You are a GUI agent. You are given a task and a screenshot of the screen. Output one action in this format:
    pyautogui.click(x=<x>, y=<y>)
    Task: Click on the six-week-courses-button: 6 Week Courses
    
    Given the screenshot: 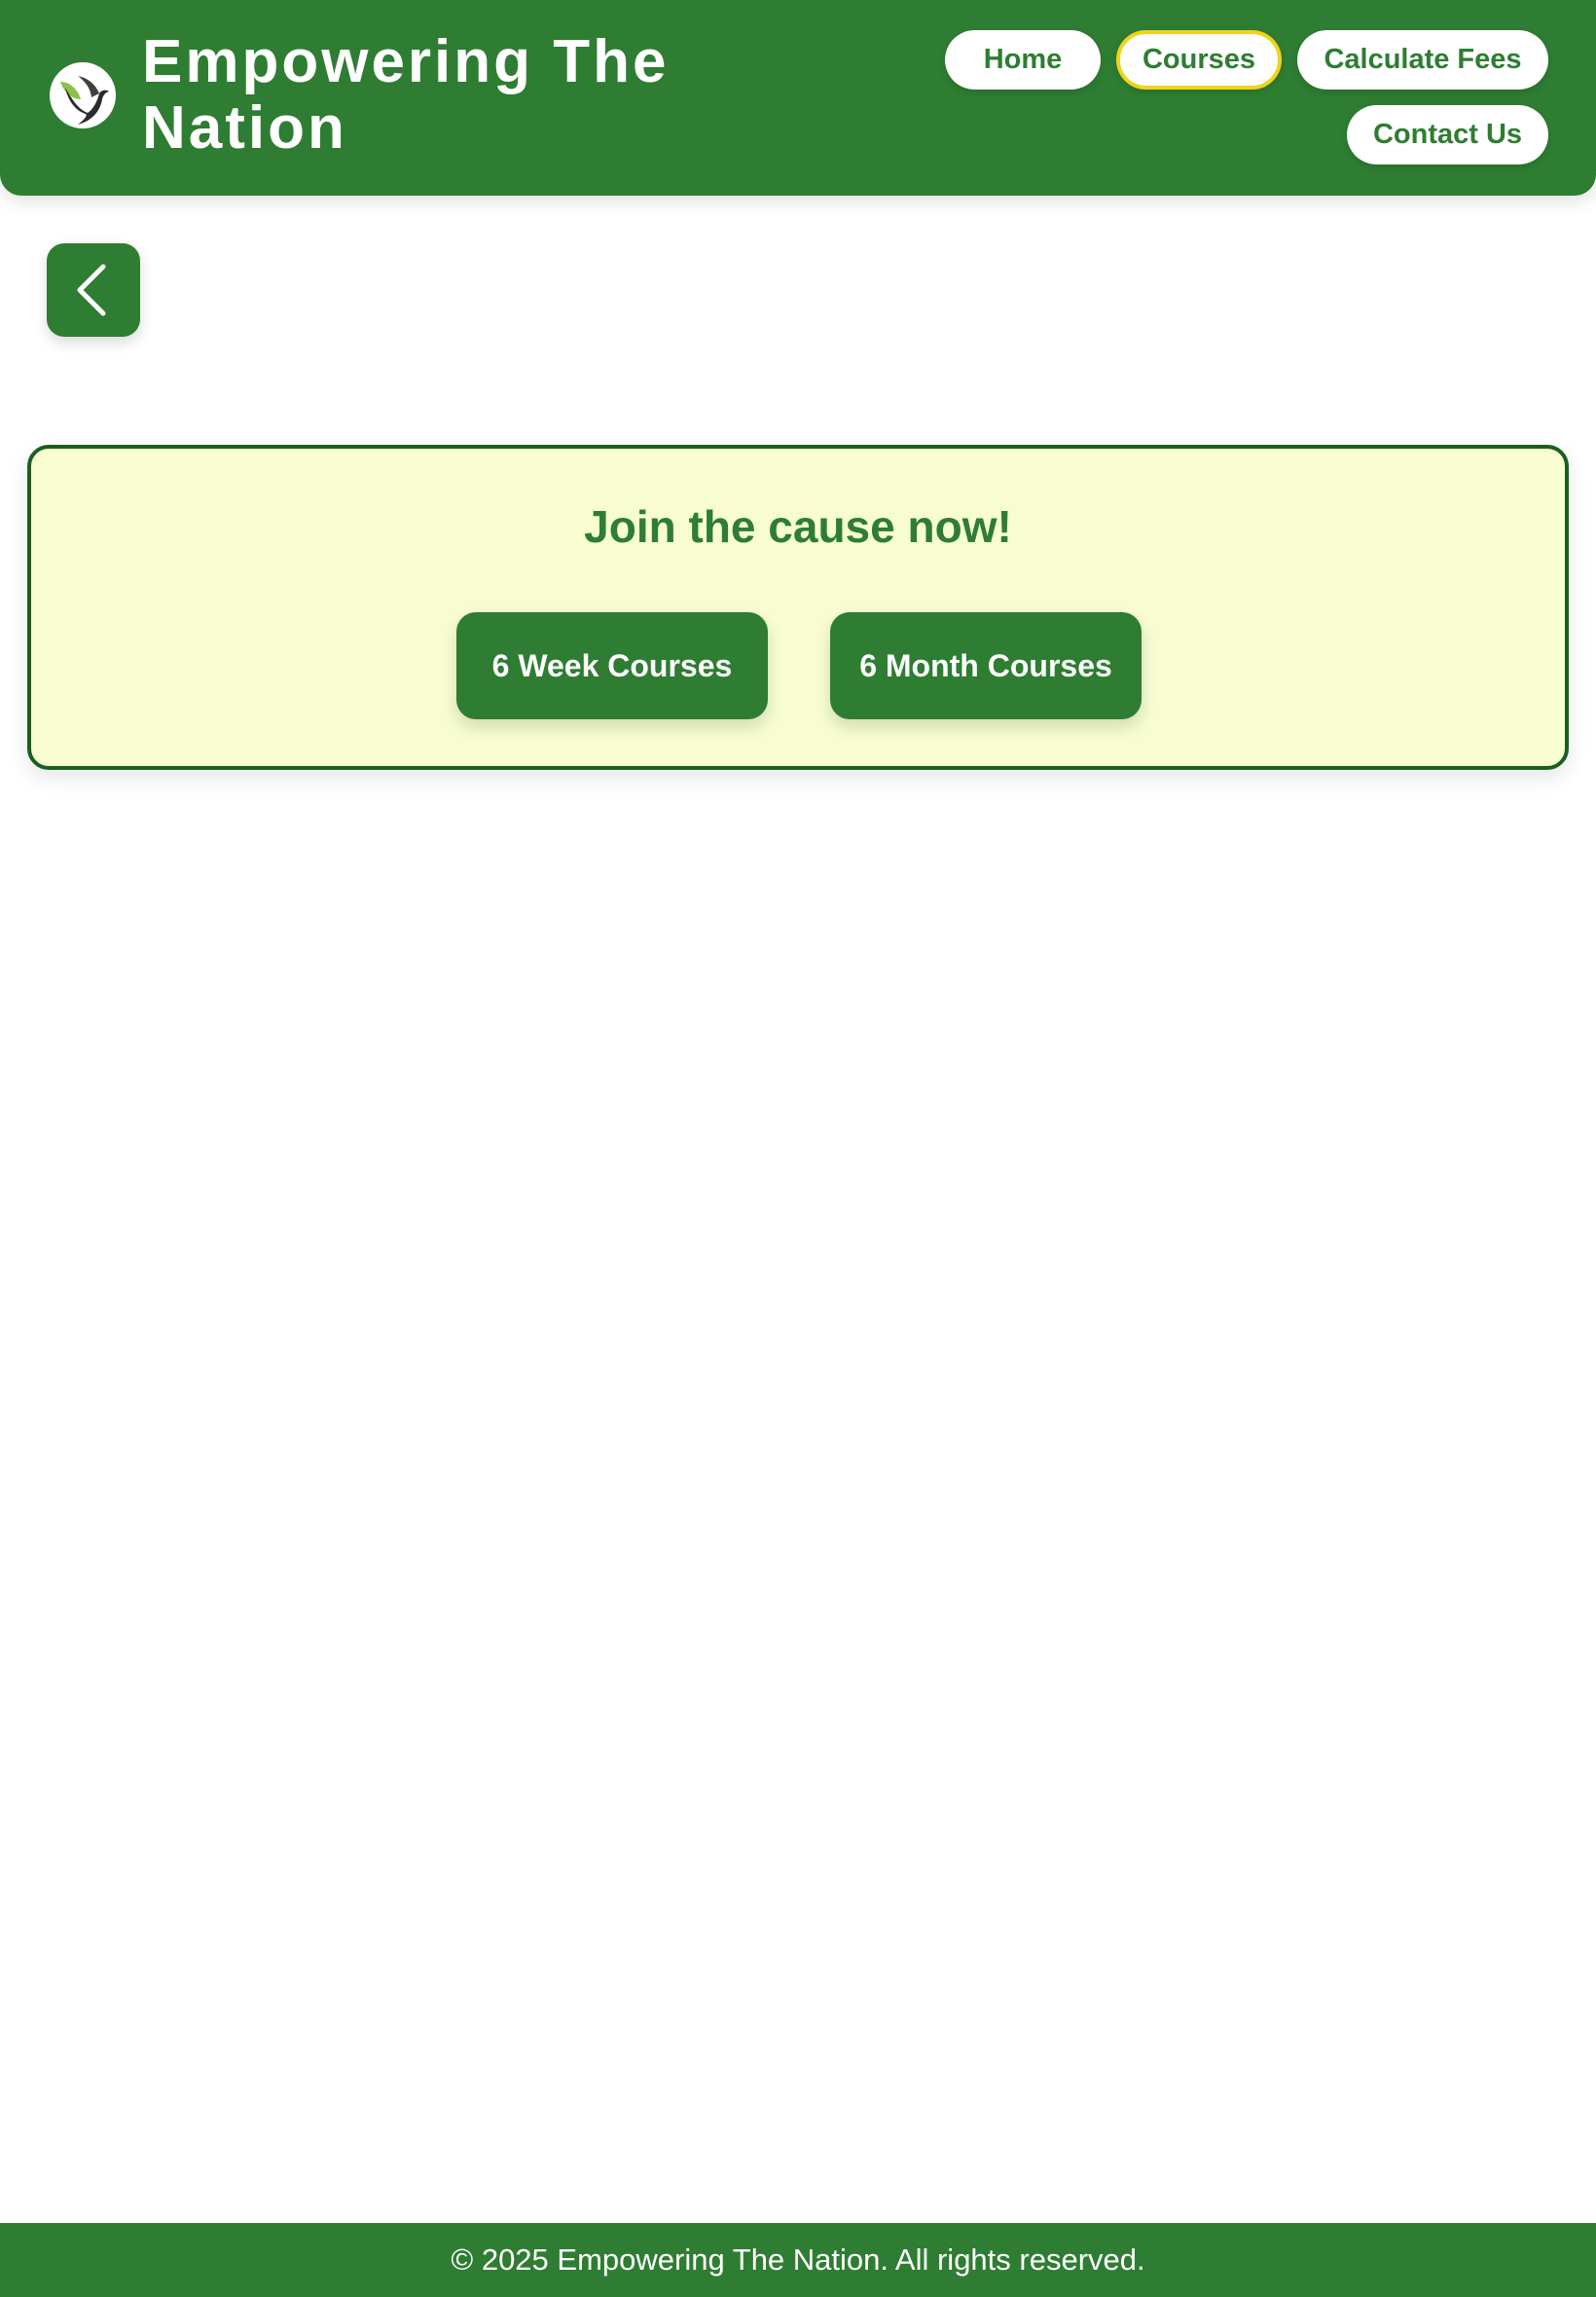 What is the action you would take?
    pyautogui.click(x=612, y=665)
    